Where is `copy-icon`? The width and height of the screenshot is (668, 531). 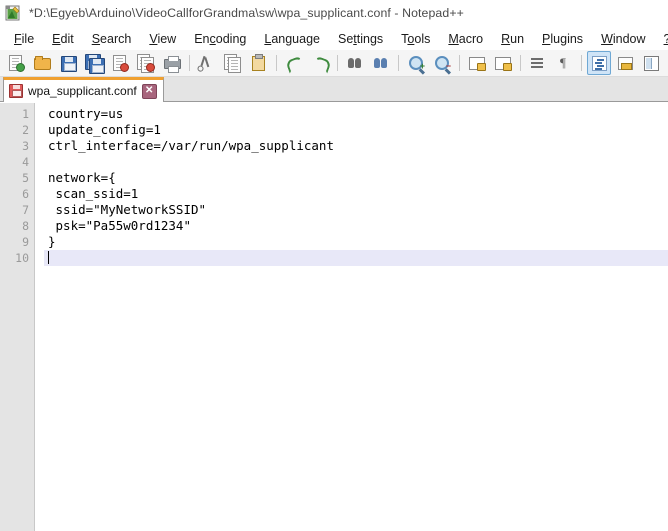 copy-icon is located at coordinates (233, 63).